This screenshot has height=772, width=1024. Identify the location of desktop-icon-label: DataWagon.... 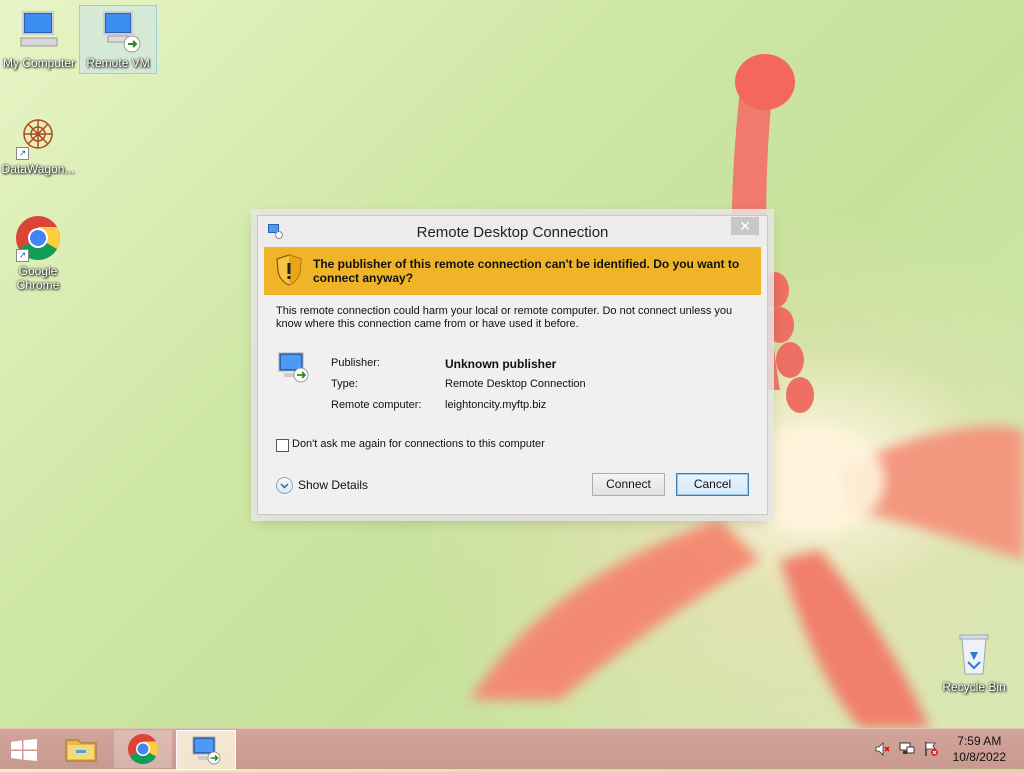
(38, 169).